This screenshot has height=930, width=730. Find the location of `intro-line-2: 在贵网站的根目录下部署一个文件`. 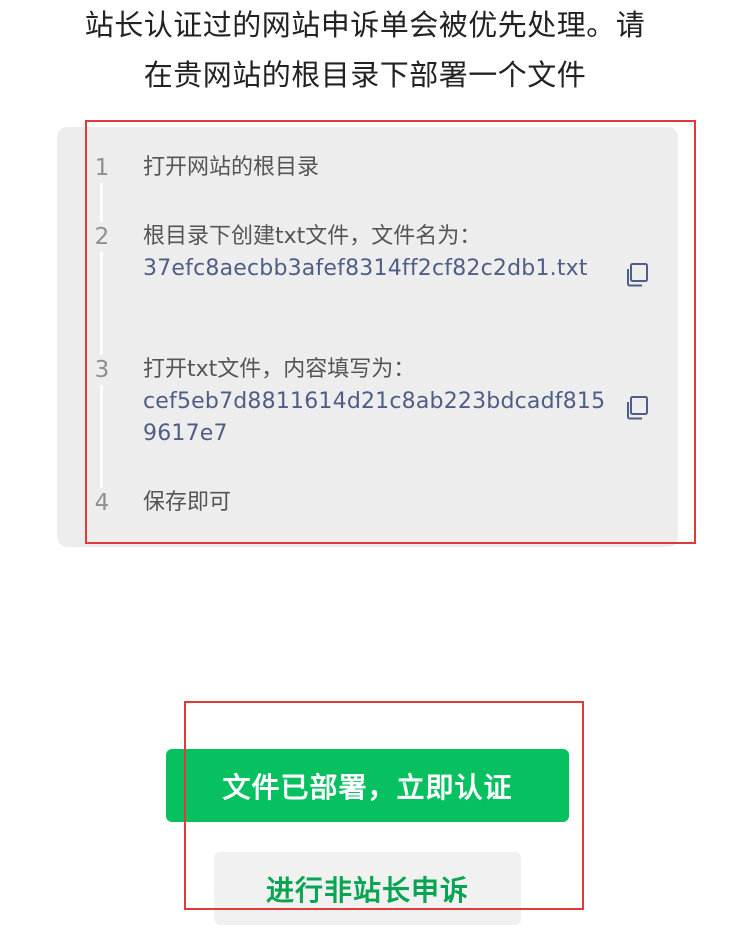

intro-line-2: 在贵网站的根目录下部署一个文件 is located at coordinates (365, 75).